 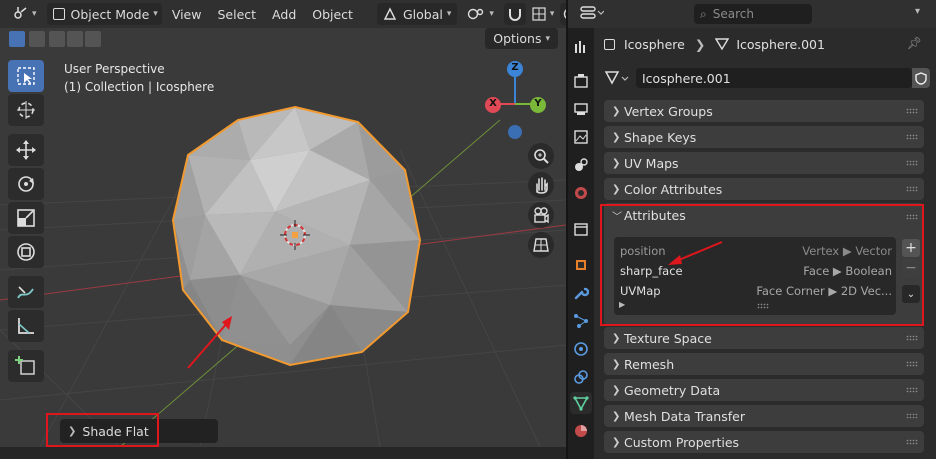 I want to click on mesh-datablock-selector: Icosphere.001, so click(x=767, y=79).